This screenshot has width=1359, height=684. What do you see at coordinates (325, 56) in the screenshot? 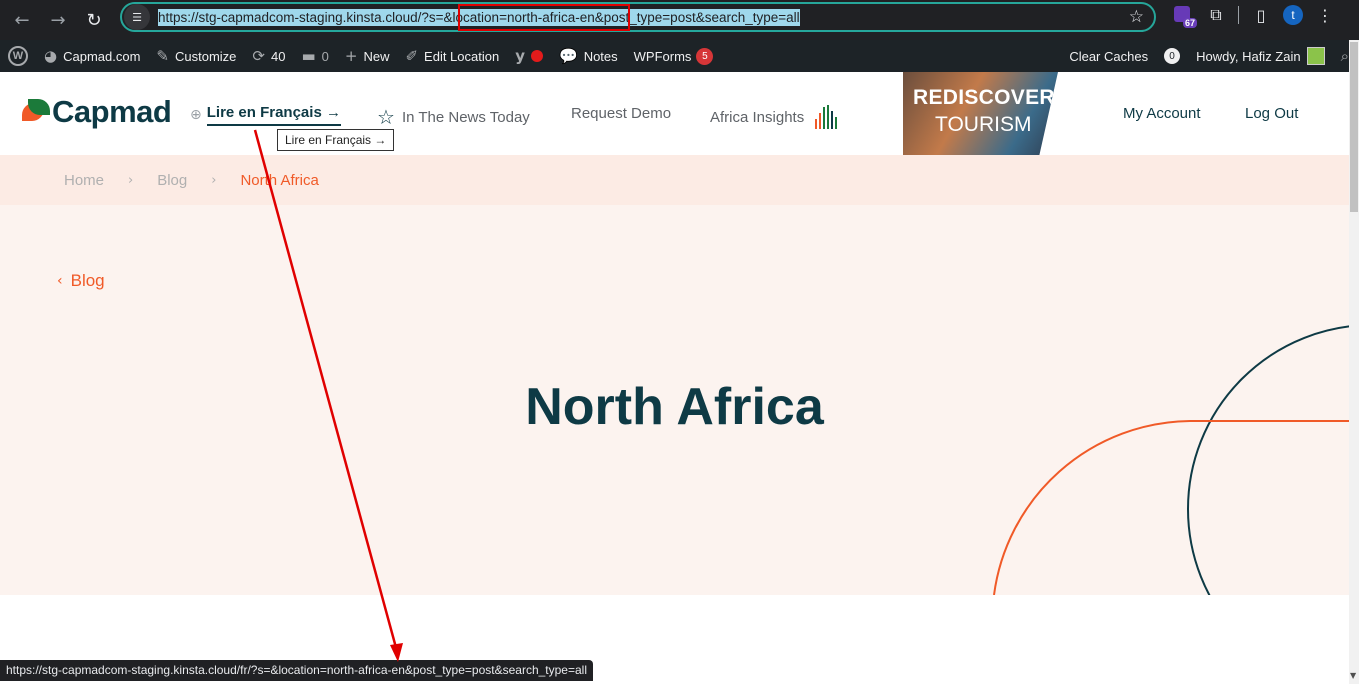
I see `comments-count: 0` at bounding box center [325, 56].